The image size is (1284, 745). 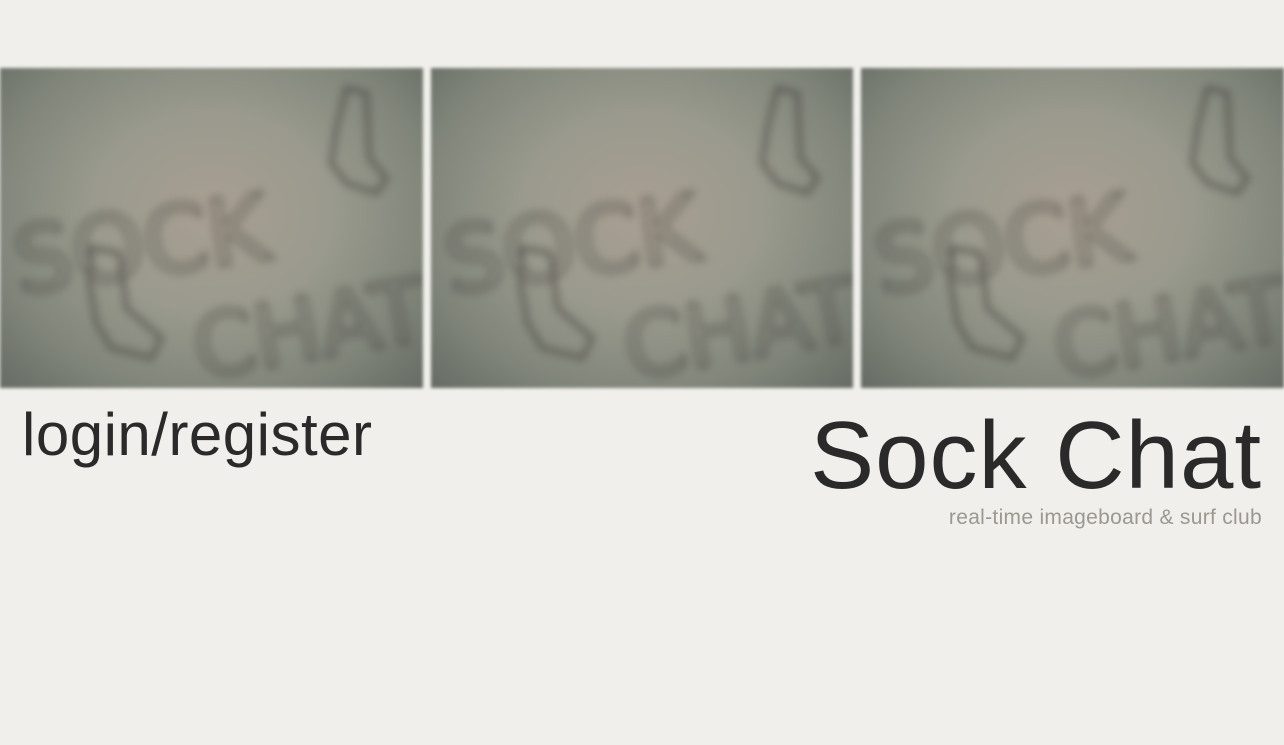 I want to click on site-title: Sock Chat, so click(x=1036, y=455).